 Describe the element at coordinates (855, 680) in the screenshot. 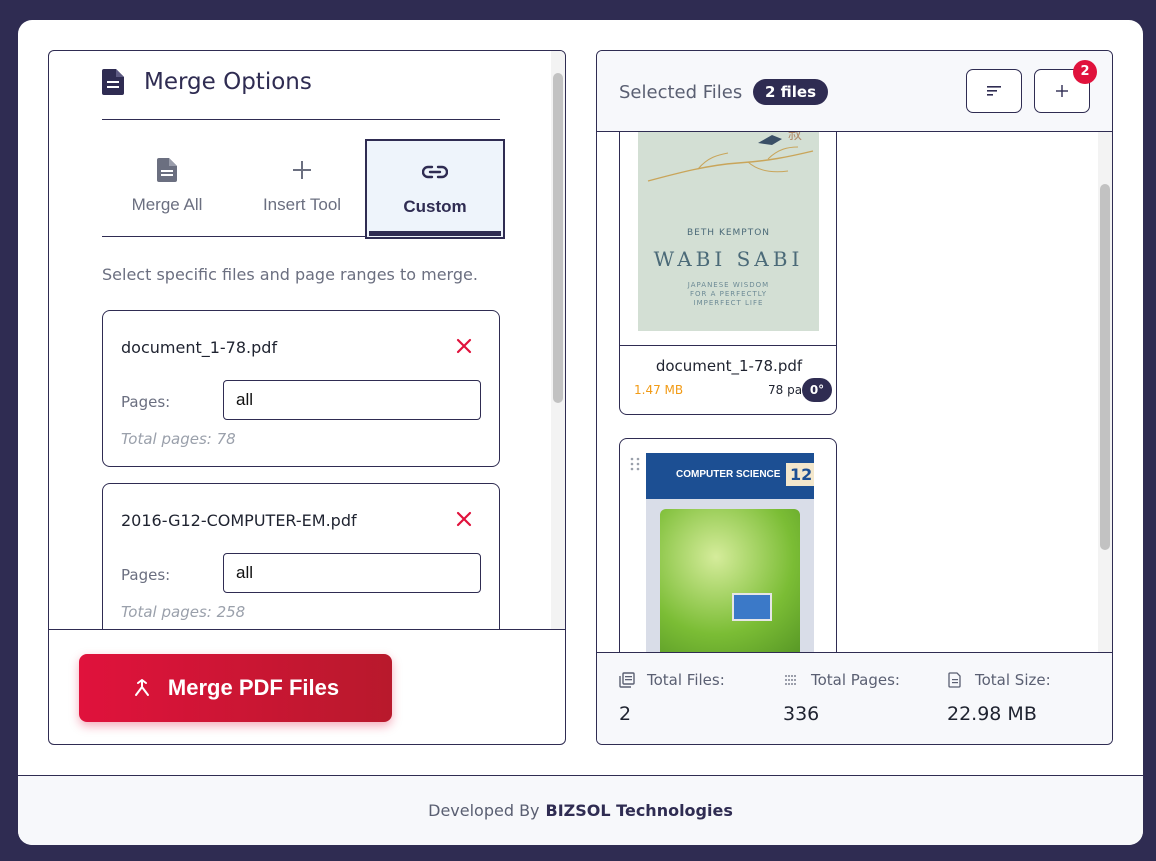

I see `stat-label: Total Pages:` at that location.